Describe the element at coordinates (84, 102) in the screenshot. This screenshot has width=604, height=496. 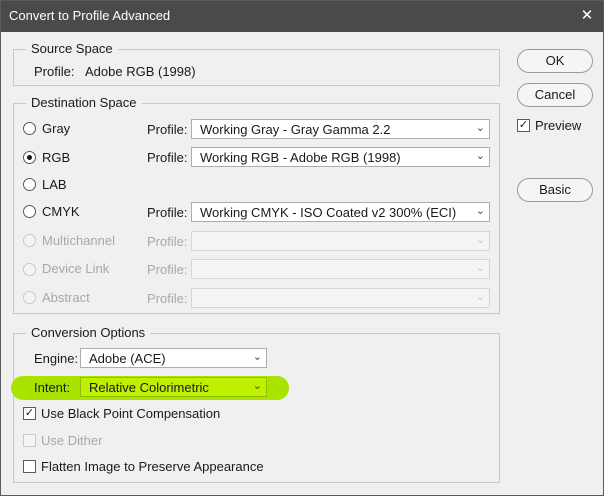
I see `destination-space-legend: Destination Space` at that location.